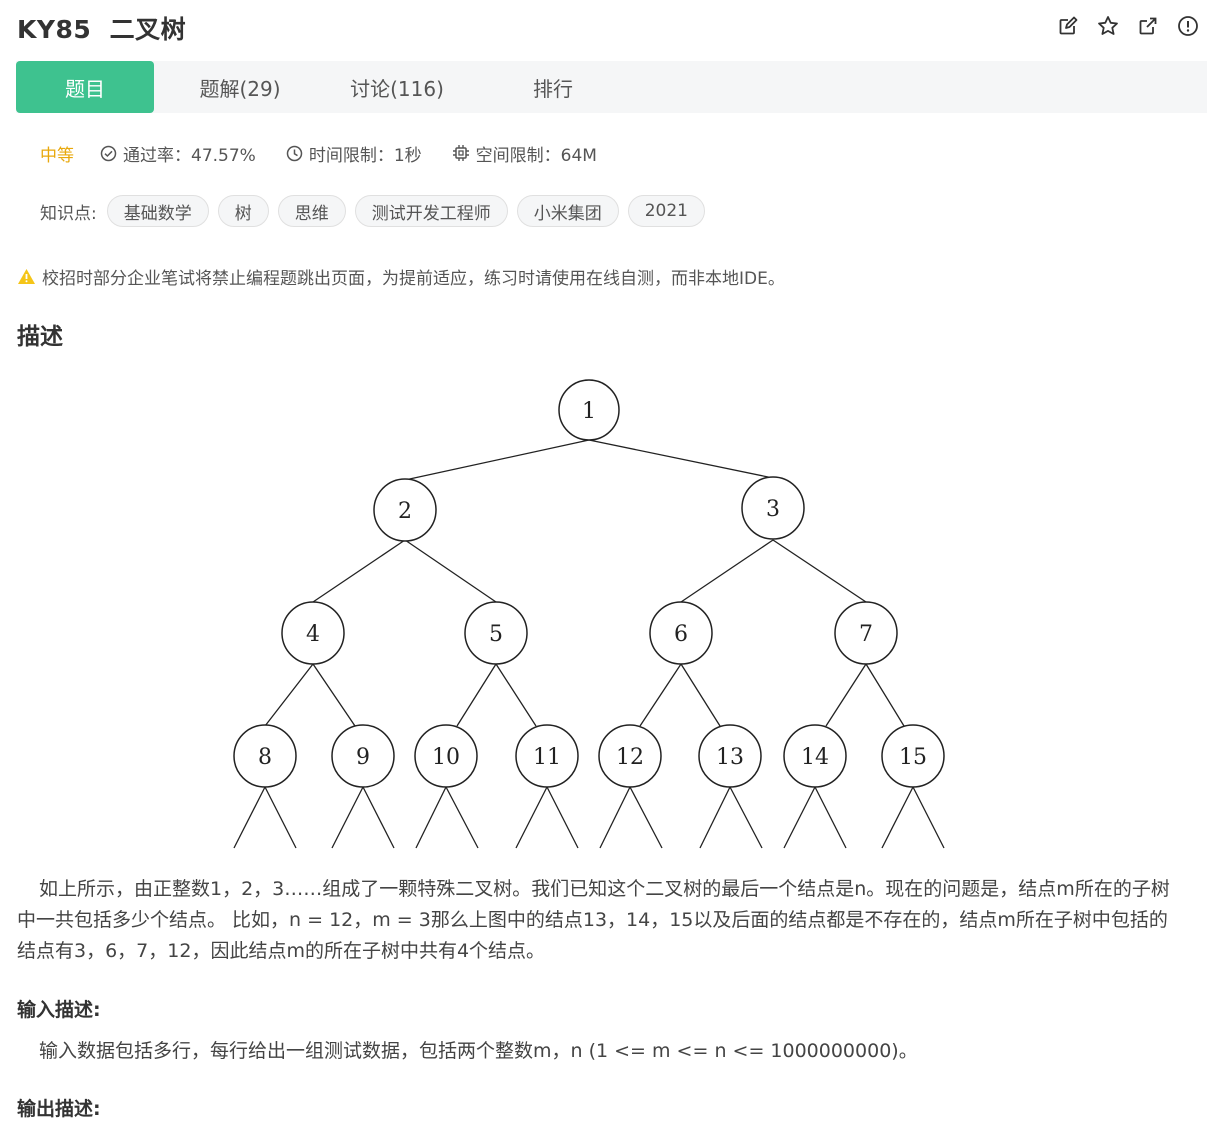 This screenshot has height=1121, width=1207. Describe the element at coordinates (294, 153) in the screenshot. I see `clock-icon` at that location.